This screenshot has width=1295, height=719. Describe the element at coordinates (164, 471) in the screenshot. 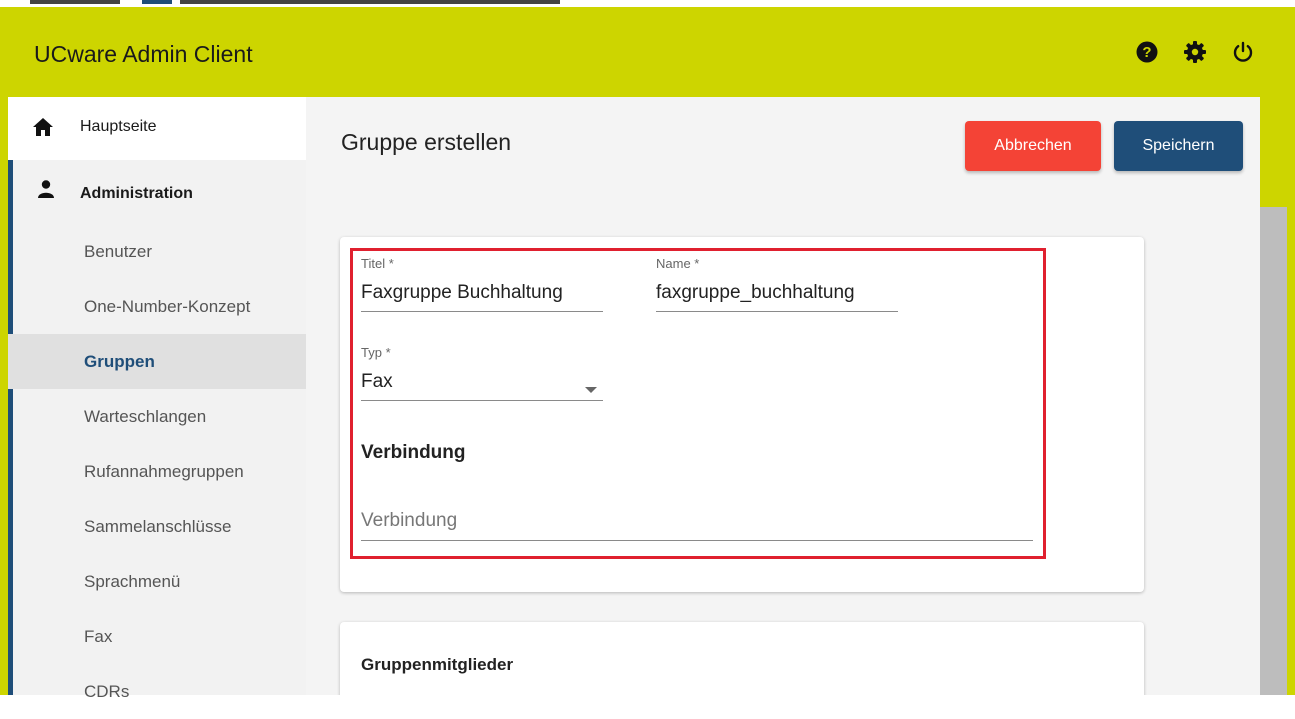

I see `sidebar-item-label: Rufannahmegruppen` at that location.